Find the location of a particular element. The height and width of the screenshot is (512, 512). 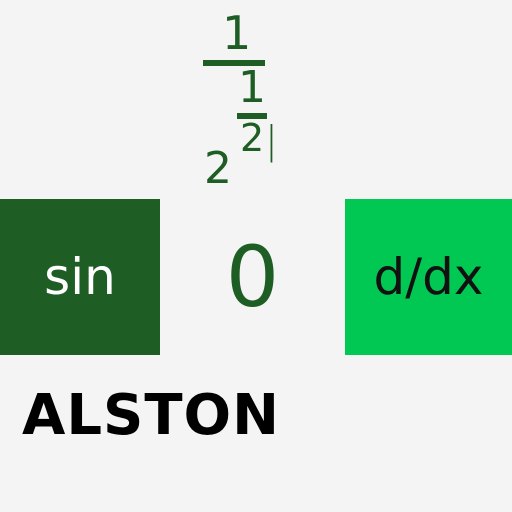

text-cursor: | is located at coordinates (271, 140).